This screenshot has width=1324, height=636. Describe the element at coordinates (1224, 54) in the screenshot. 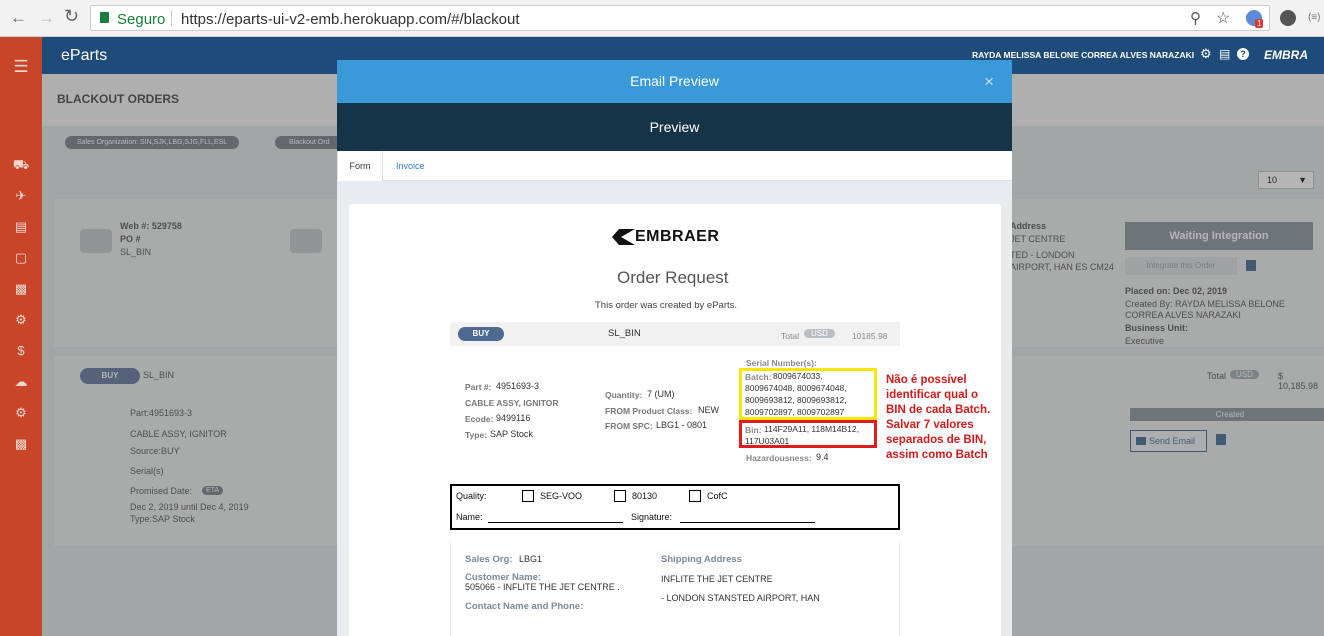

I see `document-icon: ▤` at that location.